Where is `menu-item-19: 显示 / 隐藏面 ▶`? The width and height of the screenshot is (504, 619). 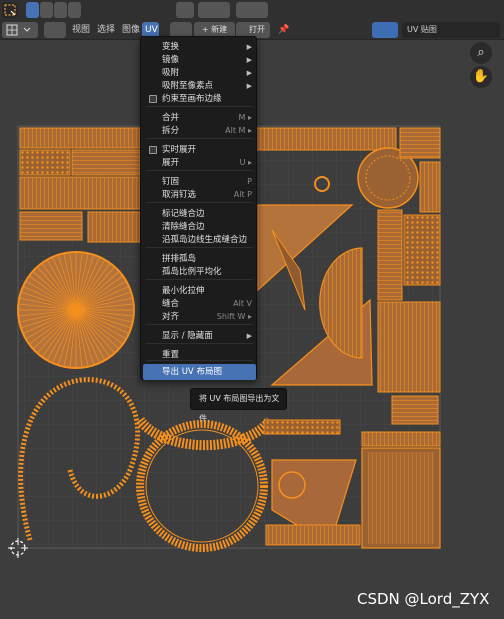
menu-item-19: 显示 / 隐藏面 ▶ is located at coordinates (199, 336).